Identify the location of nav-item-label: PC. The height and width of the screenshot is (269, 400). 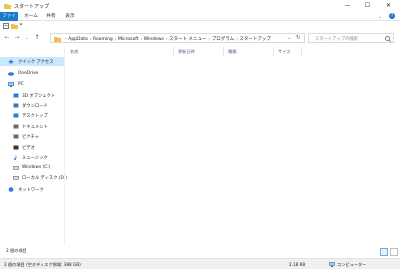
(21, 84).